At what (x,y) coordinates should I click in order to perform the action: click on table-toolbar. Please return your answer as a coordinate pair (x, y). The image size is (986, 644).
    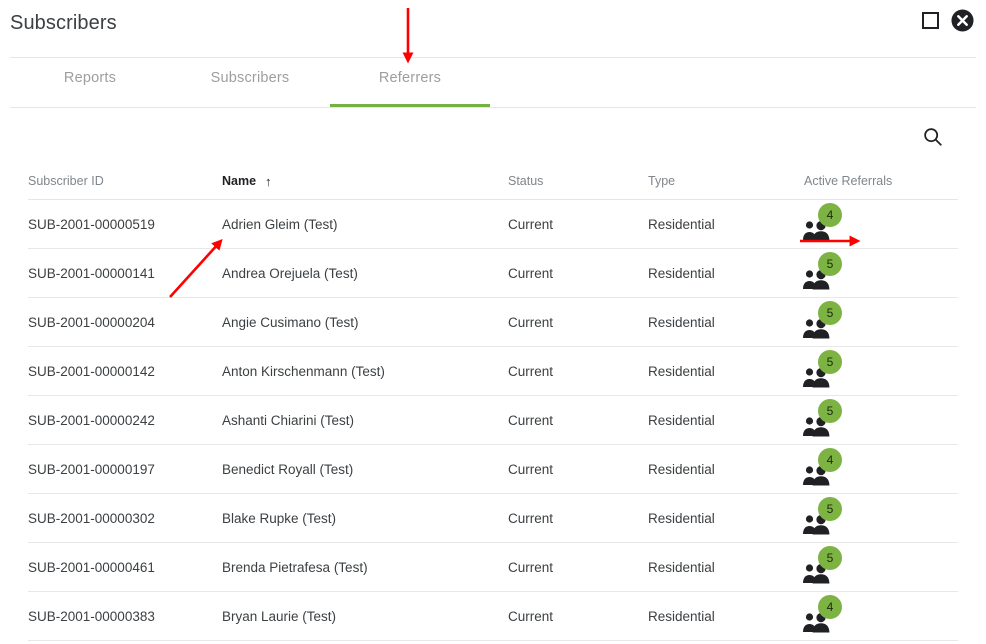
    Looking at the image, I should click on (493, 135).